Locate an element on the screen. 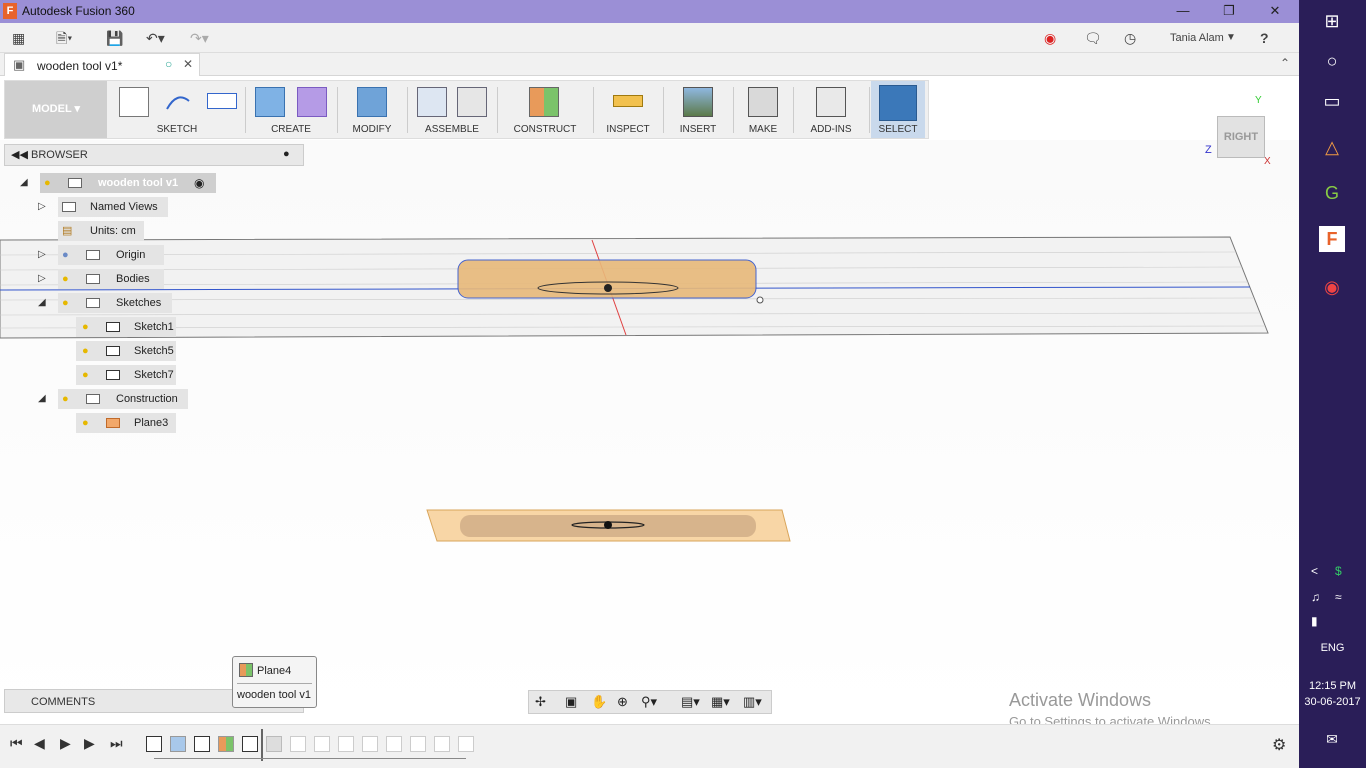 Image resolution: width=1366 pixels, height=768 pixels. orbit-icon: ✢ is located at coordinates (540, 702).